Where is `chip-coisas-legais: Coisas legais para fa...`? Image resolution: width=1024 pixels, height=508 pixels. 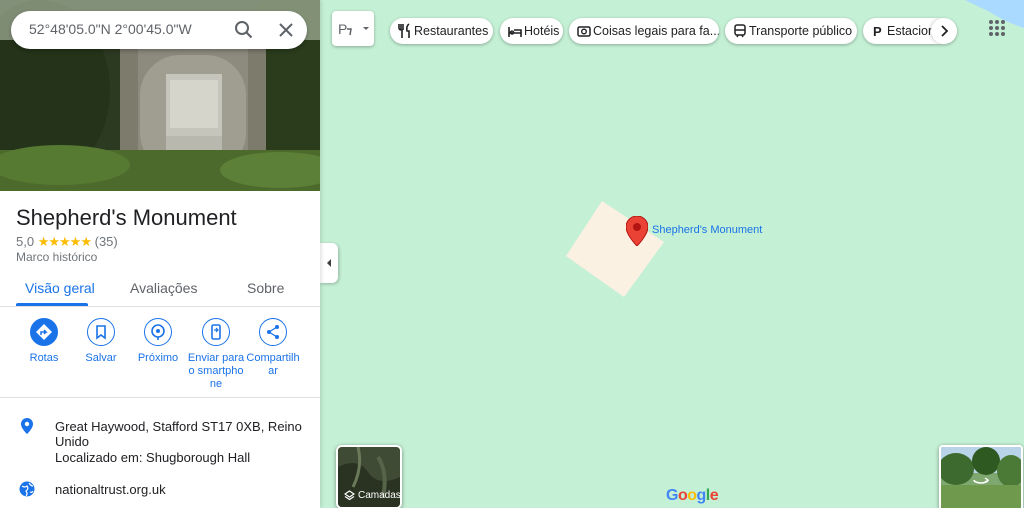 chip-coisas-legais: Coisas legais para fa... is located at coordinates (644, 31).